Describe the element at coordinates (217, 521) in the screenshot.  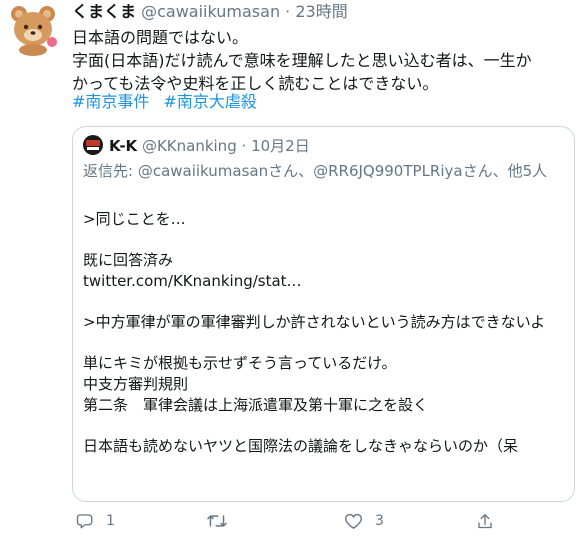
I see `retweet-icon` at that location.